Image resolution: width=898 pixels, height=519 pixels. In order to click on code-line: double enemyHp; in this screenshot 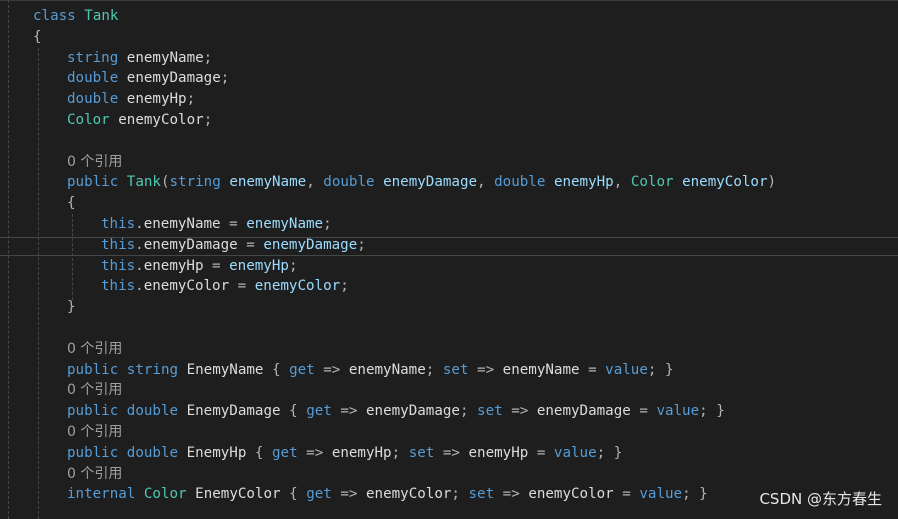, I will do `click(131, 99)`.